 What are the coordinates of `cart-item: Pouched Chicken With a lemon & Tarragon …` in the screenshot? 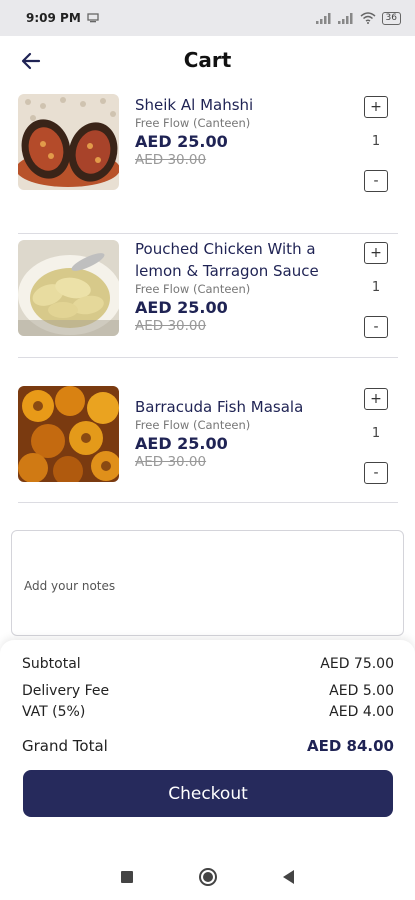 It's located at (208, 298).